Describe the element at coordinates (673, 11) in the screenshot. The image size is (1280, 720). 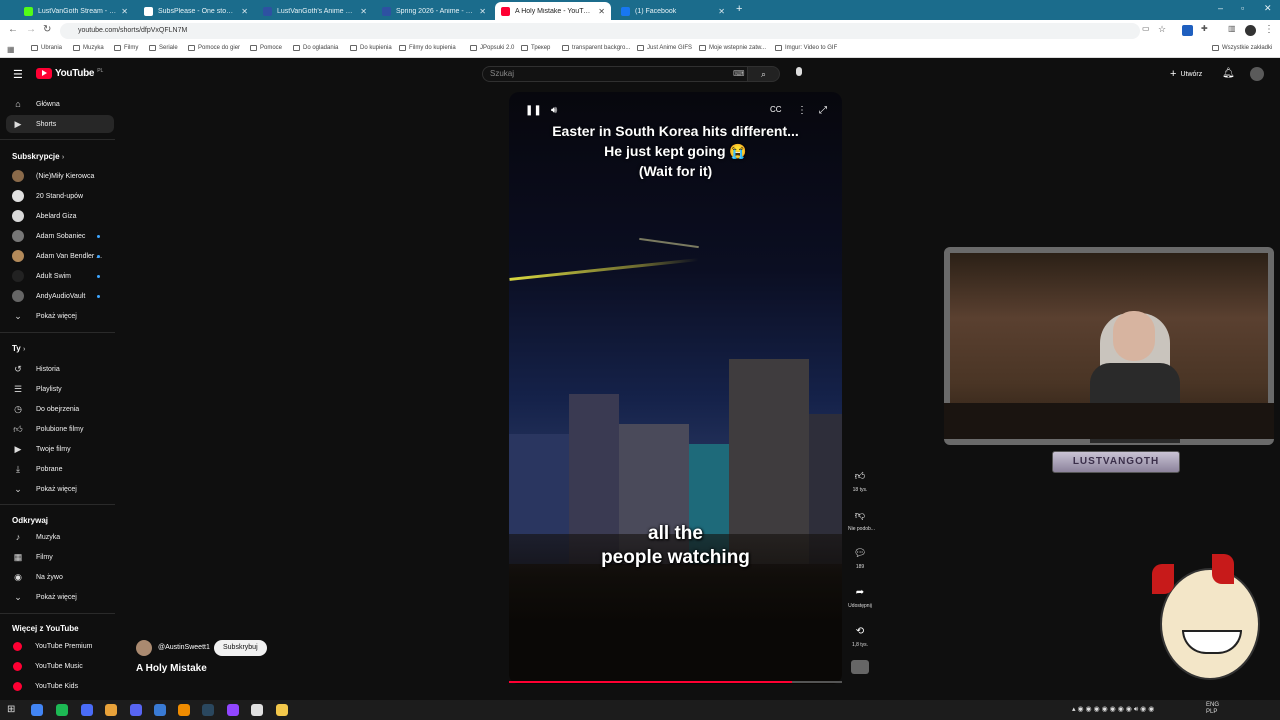
I see `browser-tab: (1) Facebook ✕` at that location.